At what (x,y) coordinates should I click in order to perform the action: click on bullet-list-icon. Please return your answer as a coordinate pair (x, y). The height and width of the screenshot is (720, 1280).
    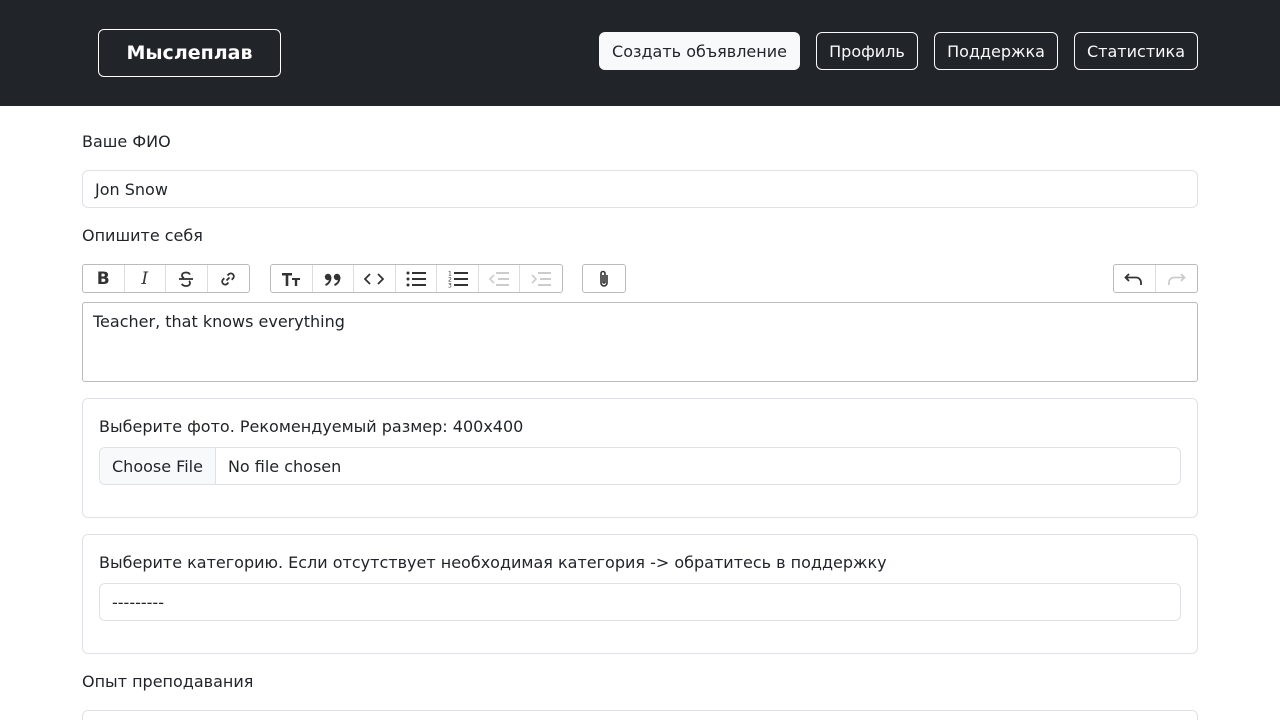
    Looking at the image, I should click on (417, 278).